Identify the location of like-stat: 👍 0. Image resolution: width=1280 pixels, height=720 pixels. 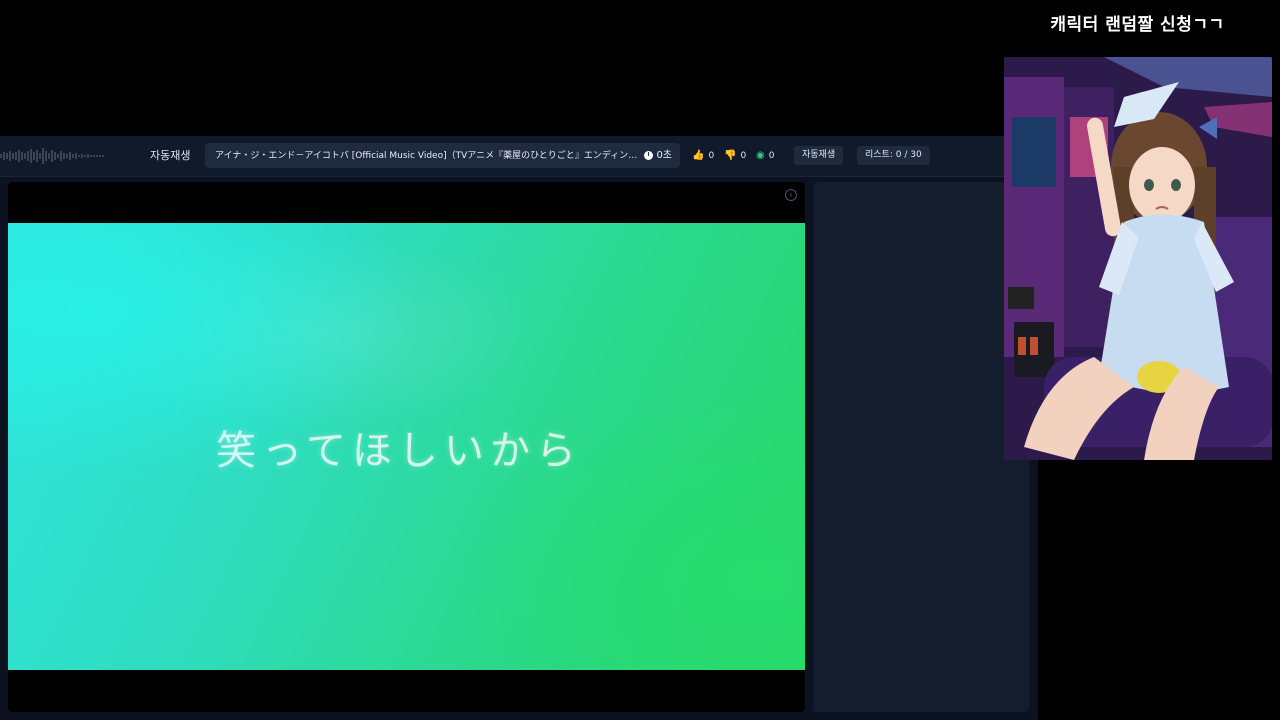
(703, 156).